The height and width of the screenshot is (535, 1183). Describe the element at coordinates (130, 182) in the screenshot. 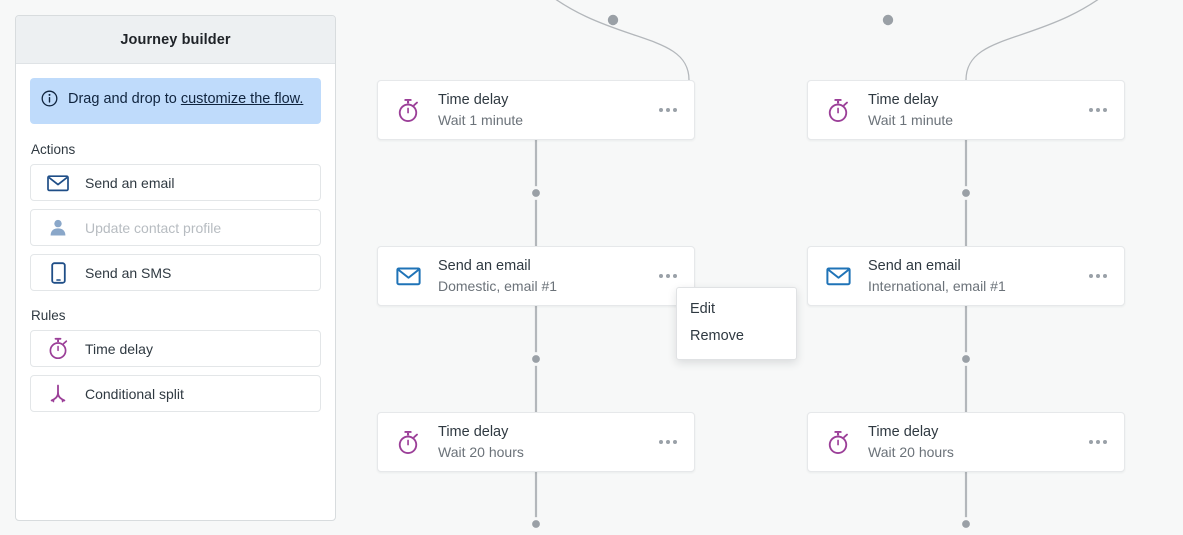

I see `palette-item-label: Send an email` at that location.